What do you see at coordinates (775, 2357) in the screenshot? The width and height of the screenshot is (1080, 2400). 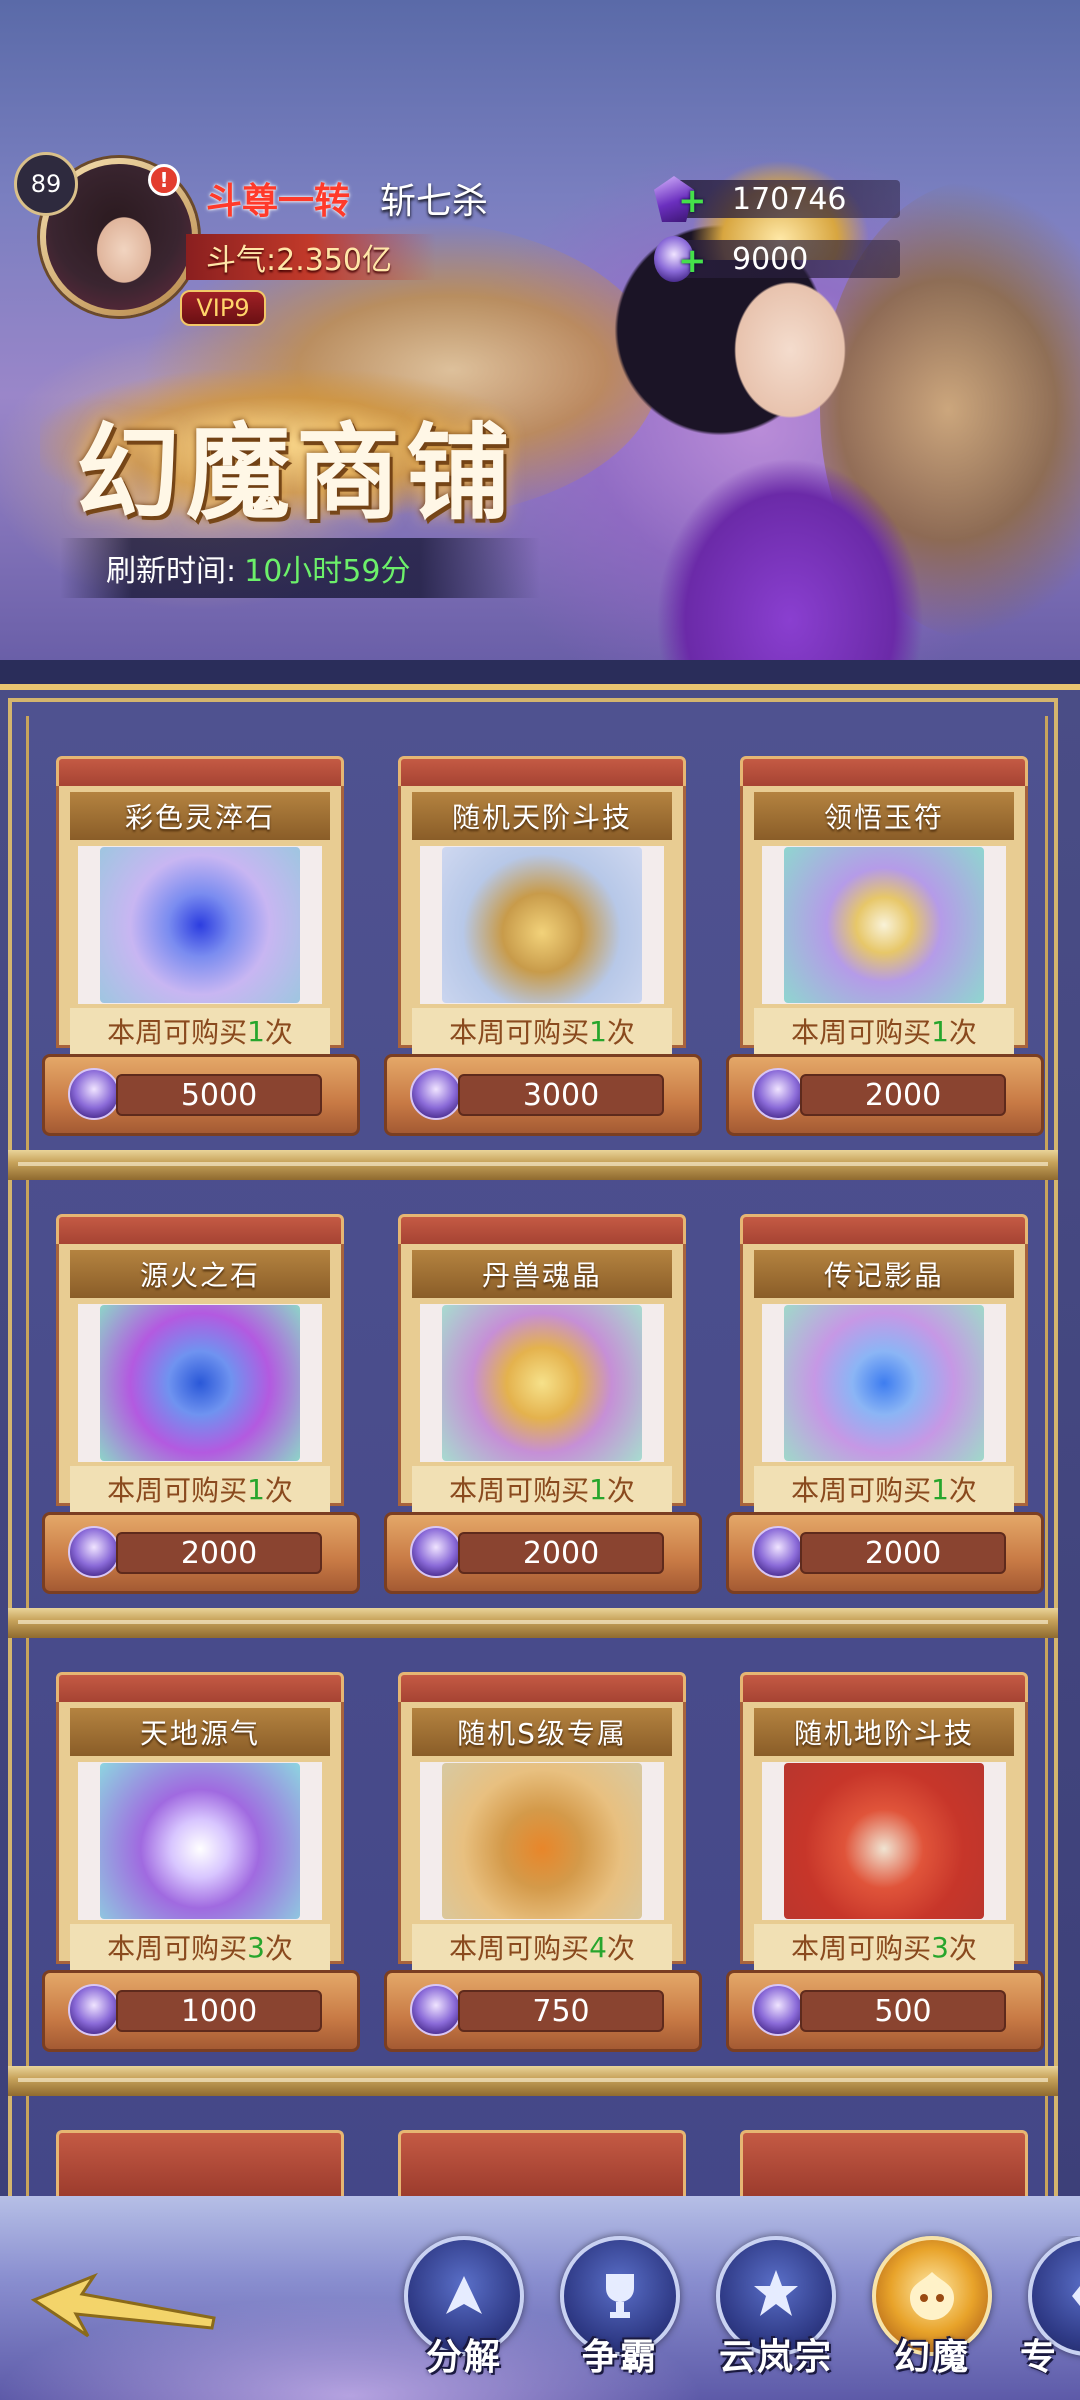 I see `nav-label: 云岚宗` at bounding box center [775, 2357].